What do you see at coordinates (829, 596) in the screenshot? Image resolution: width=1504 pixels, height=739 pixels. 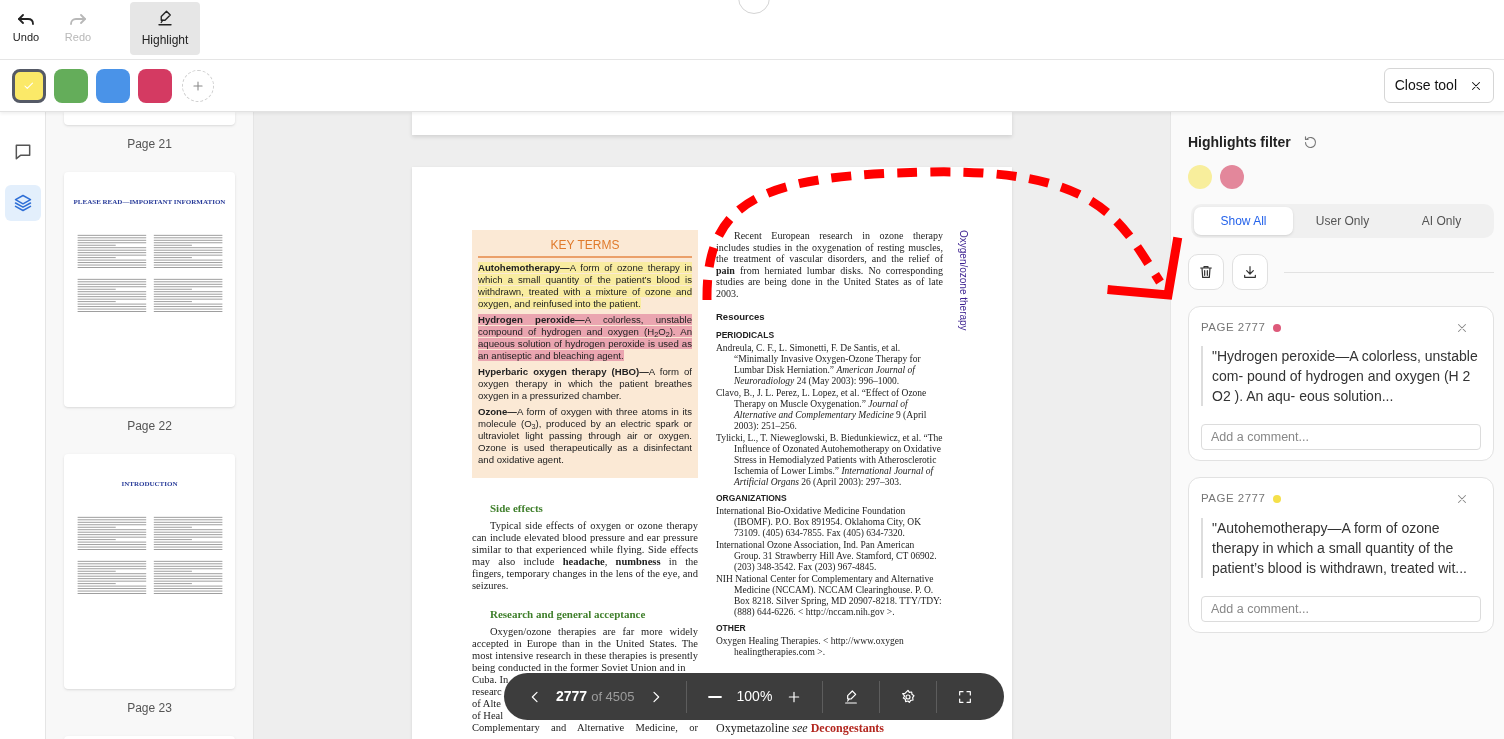 I see `reference-entry: NIH National Center for Complementary and Alternative Medicine (NCCAM). NCCAM Clearinghouse. P. O. Box 8218. Silver Spring, MD 20907-8218. TTY/TDY: (888) 644-6226. < http://nccam.nih.gov >.` at bounding box center [829, 596].